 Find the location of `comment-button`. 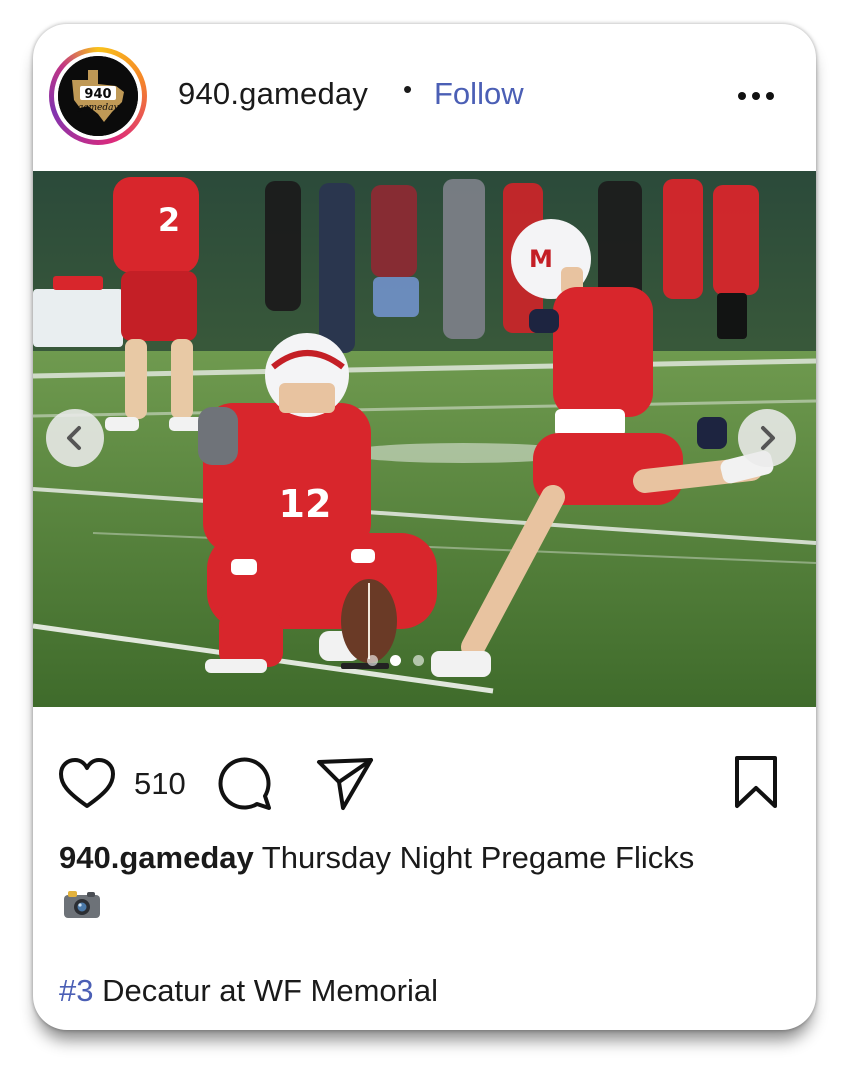

comment-button is located at coordinates (244, 783).